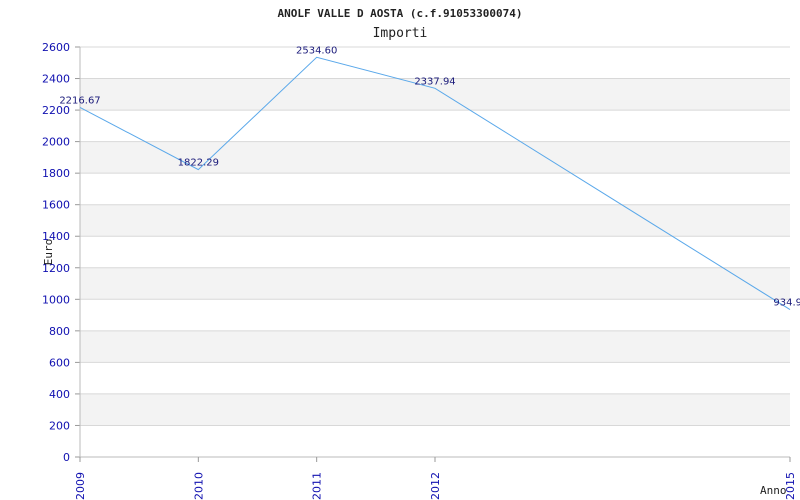 The image size is (800, 500). I want to click on x-axis-title: Anno, so click(773, 490).